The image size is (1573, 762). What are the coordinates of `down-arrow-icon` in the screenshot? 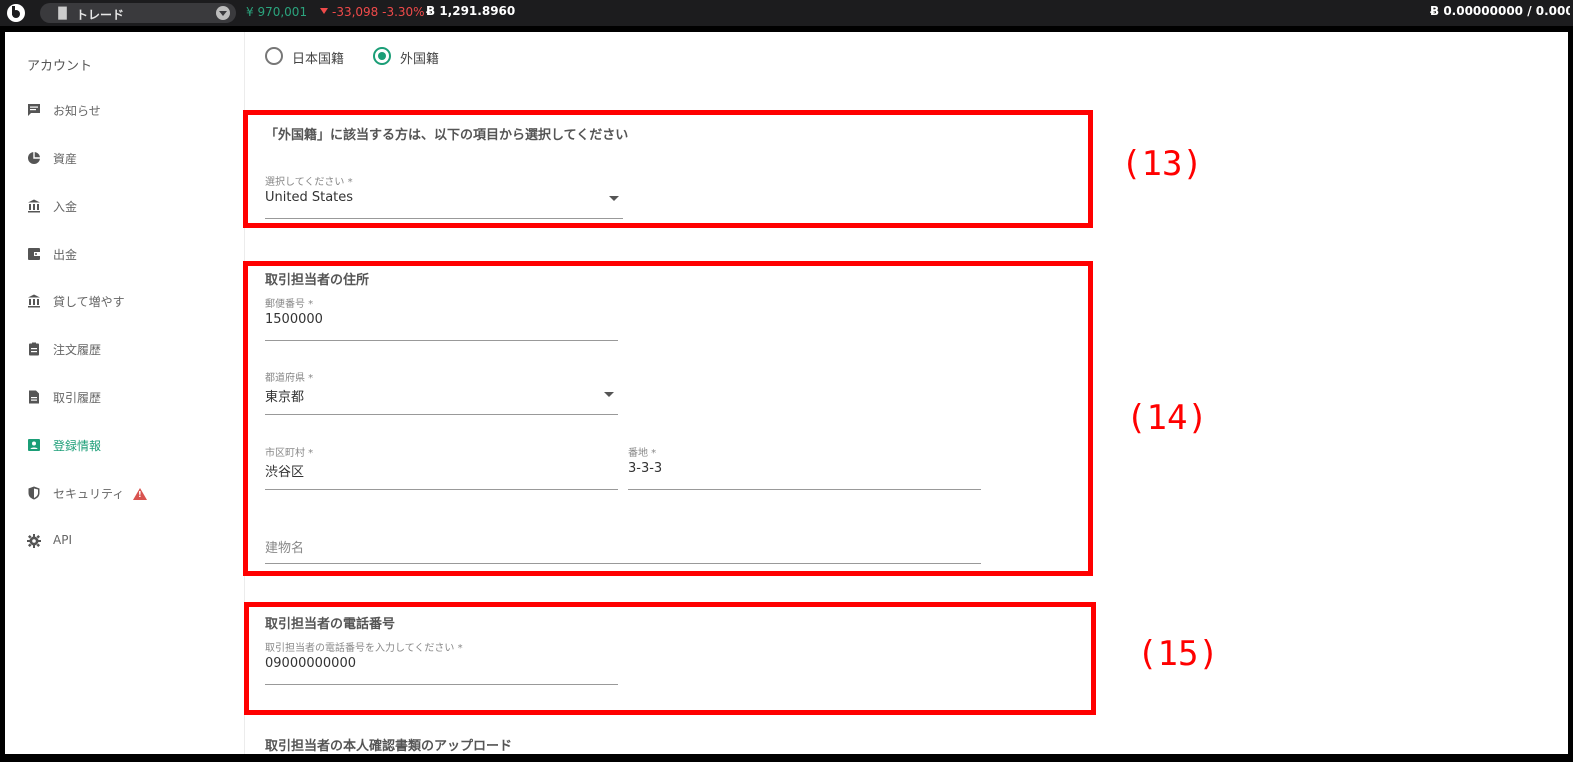 It's located at (324, 11).